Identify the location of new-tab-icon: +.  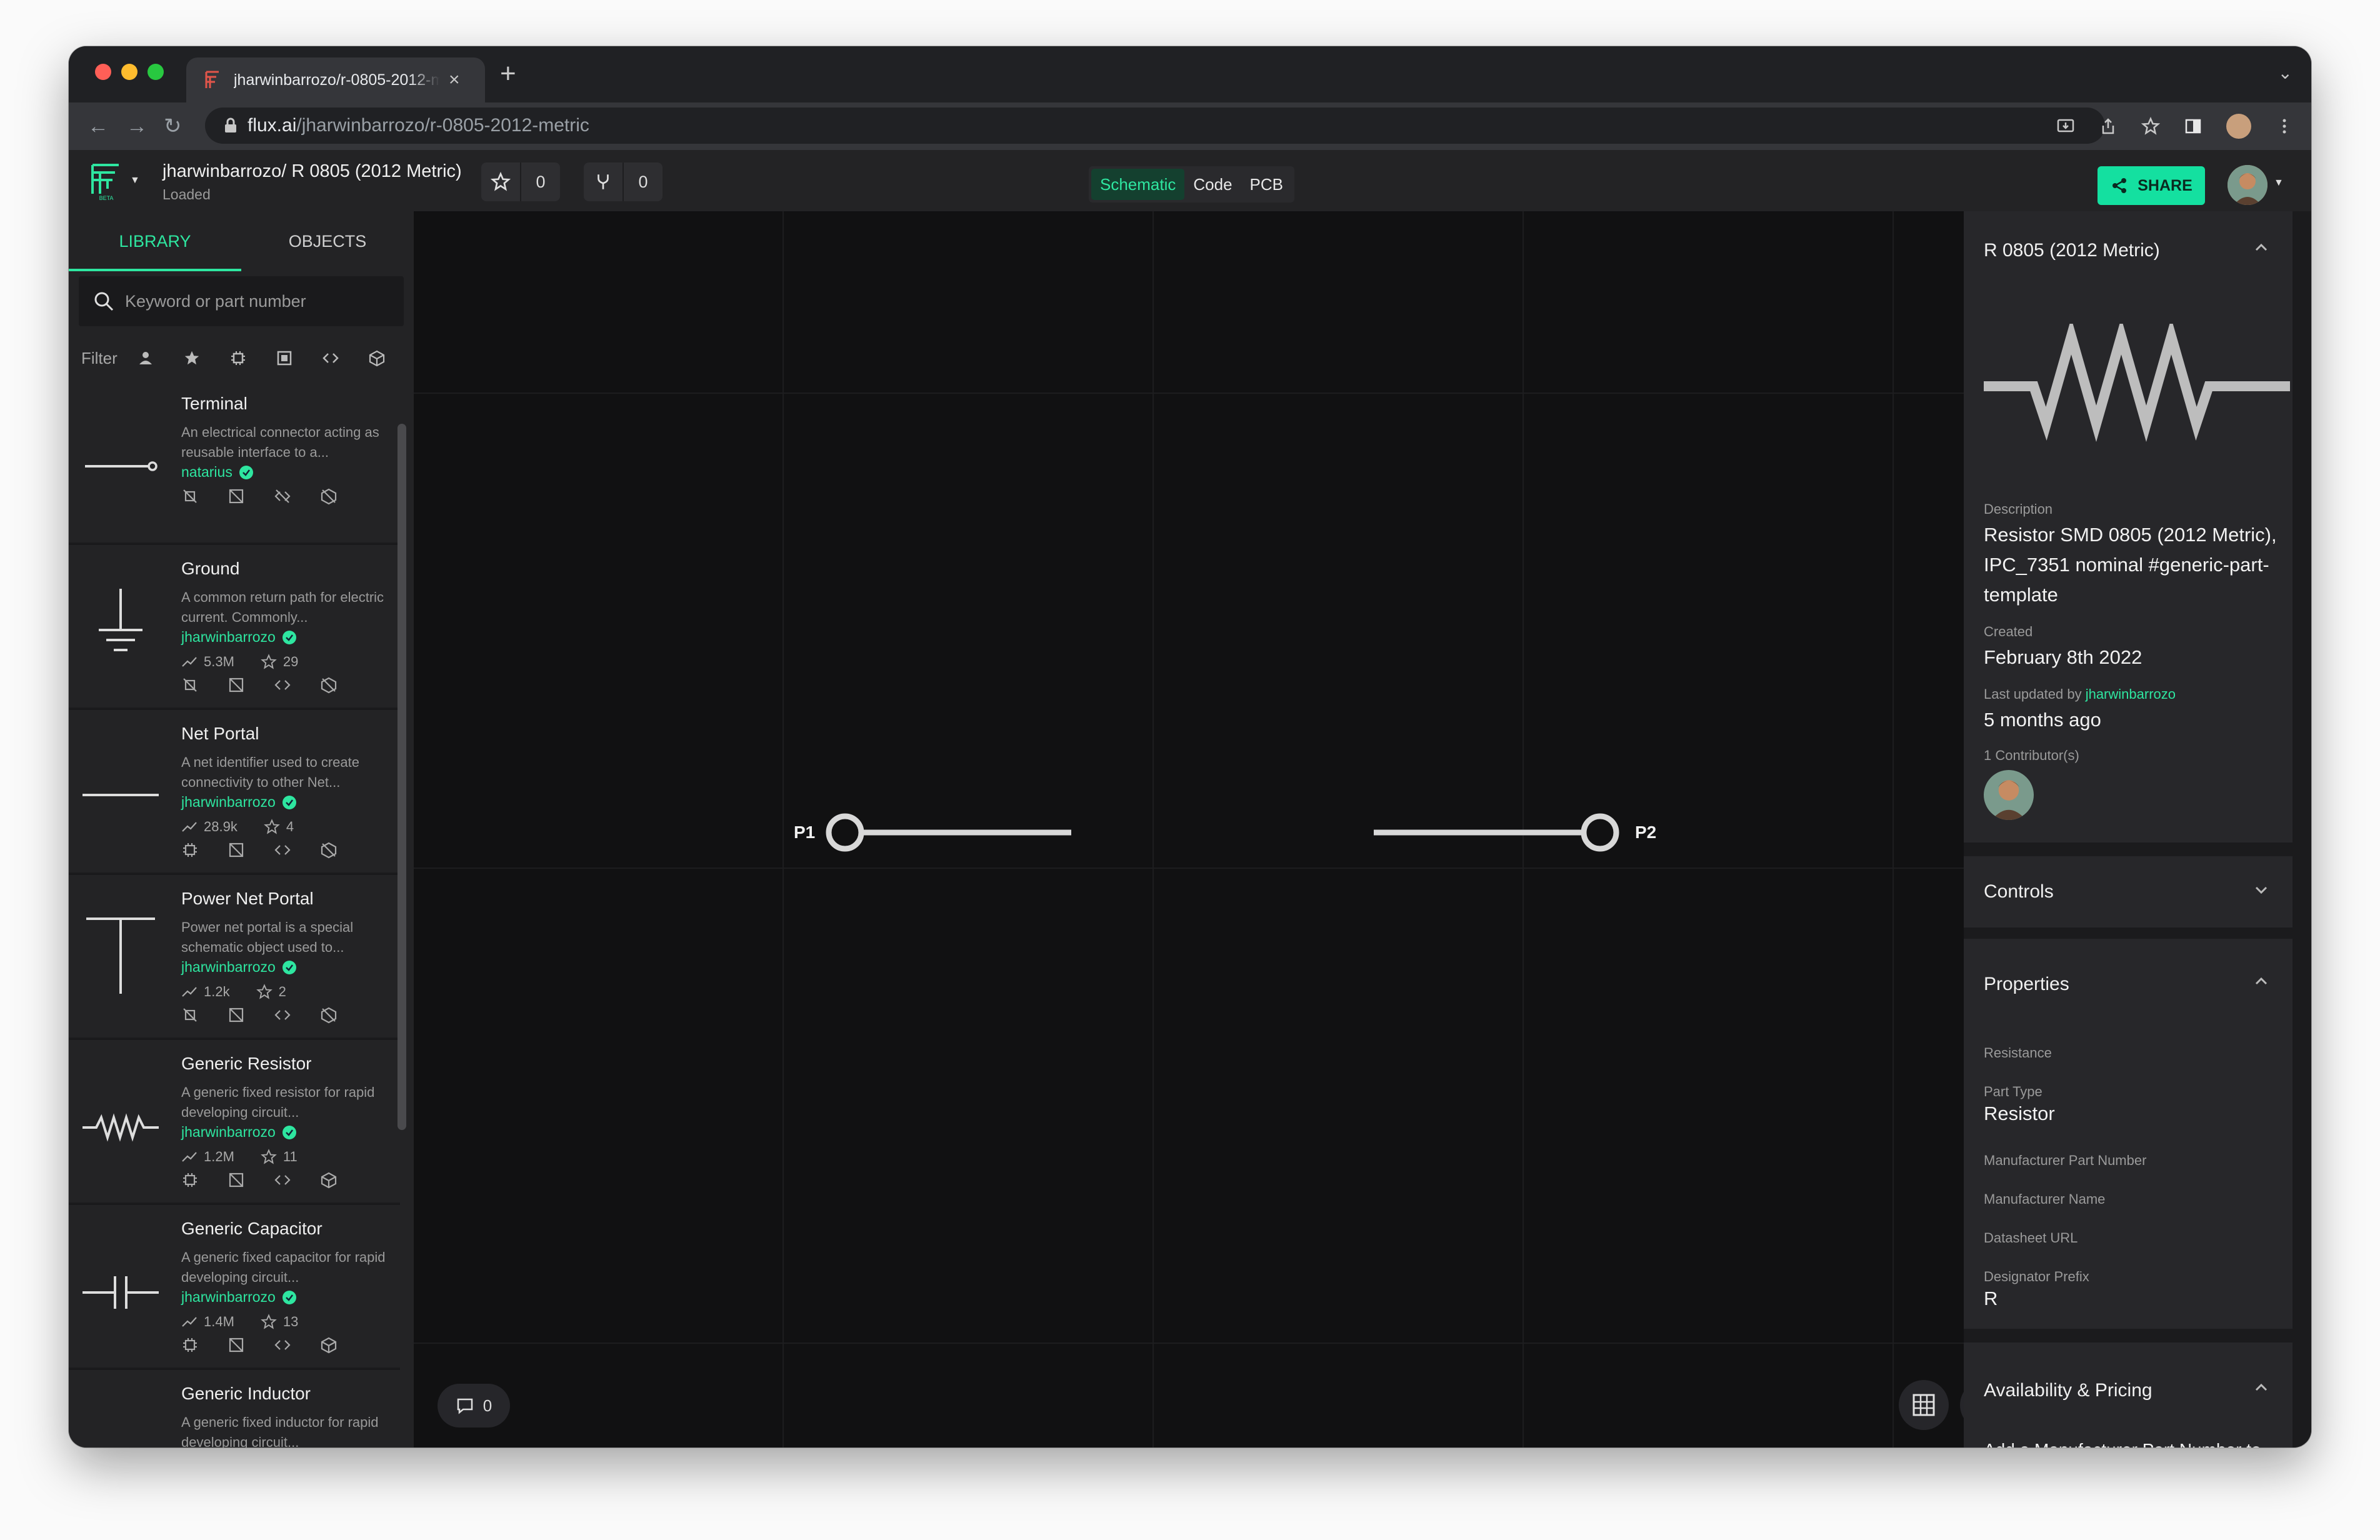
(508, 74).